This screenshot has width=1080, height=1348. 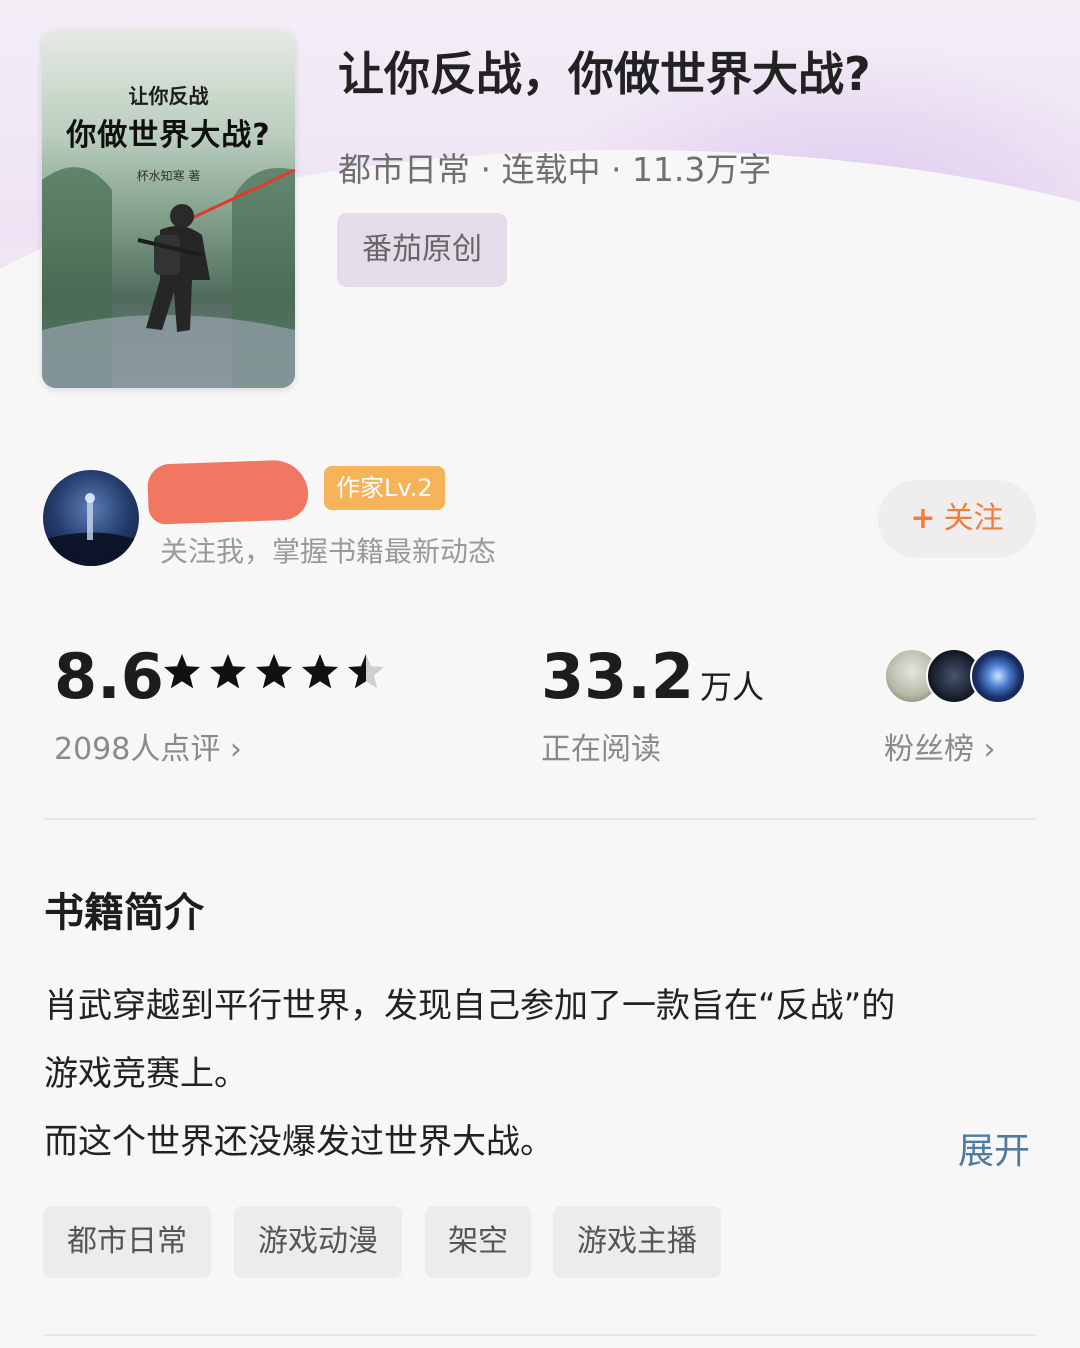 What do you see at coordinates (328, 551) in the screenshot?
I see `author-follow-hint: 关注我，掌握书籍最新动态` at bounding box center [328, 551].